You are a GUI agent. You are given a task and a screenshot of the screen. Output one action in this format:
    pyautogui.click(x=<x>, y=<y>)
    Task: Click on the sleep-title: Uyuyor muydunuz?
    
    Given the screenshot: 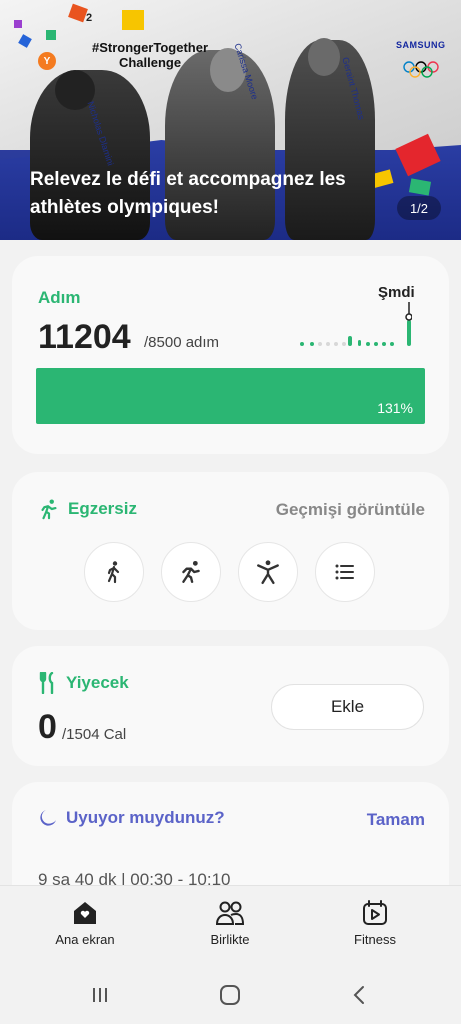 What is the action you would take?
    pyautogui.click(x=145, y=817)
    